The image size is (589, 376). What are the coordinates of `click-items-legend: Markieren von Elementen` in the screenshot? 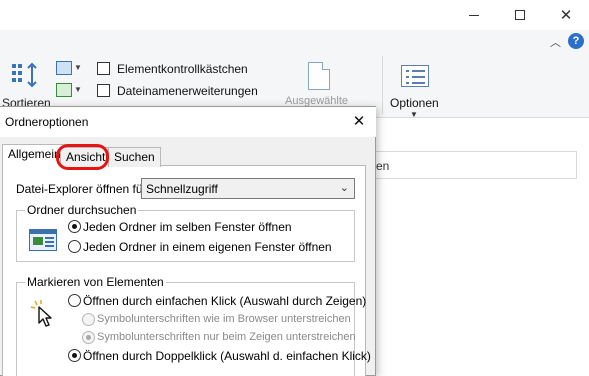 It's located at (95, 282).